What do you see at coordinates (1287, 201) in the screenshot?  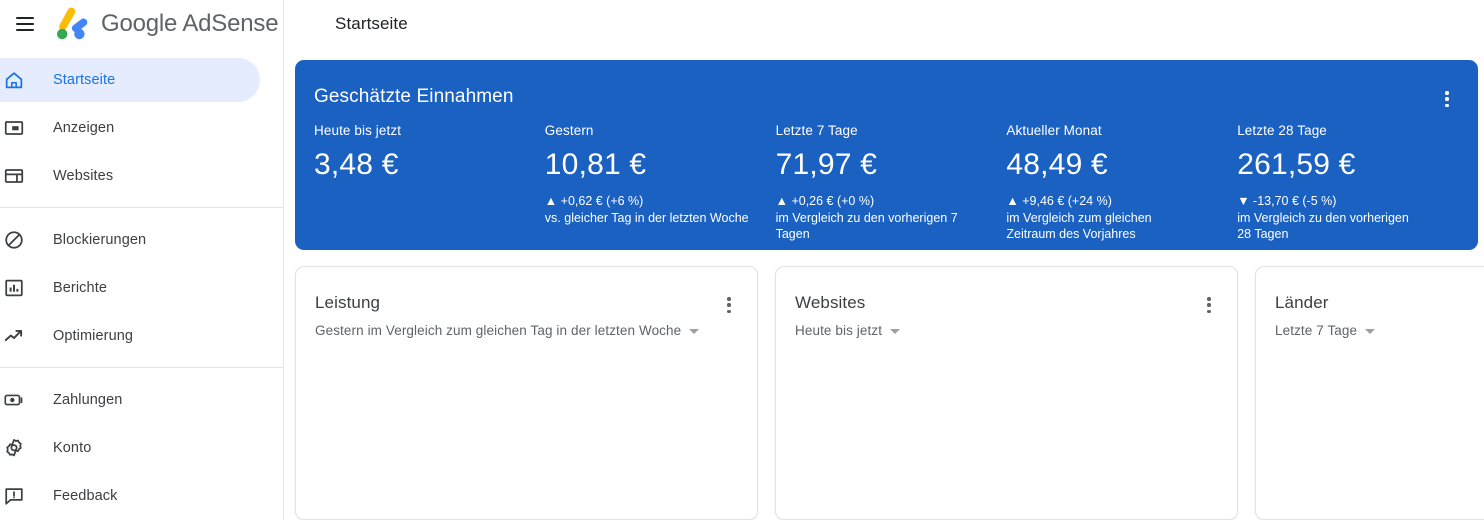 I see `metric-delta: ▼ -13,70 € (-5 %)` at bounding box center [1287, 201].